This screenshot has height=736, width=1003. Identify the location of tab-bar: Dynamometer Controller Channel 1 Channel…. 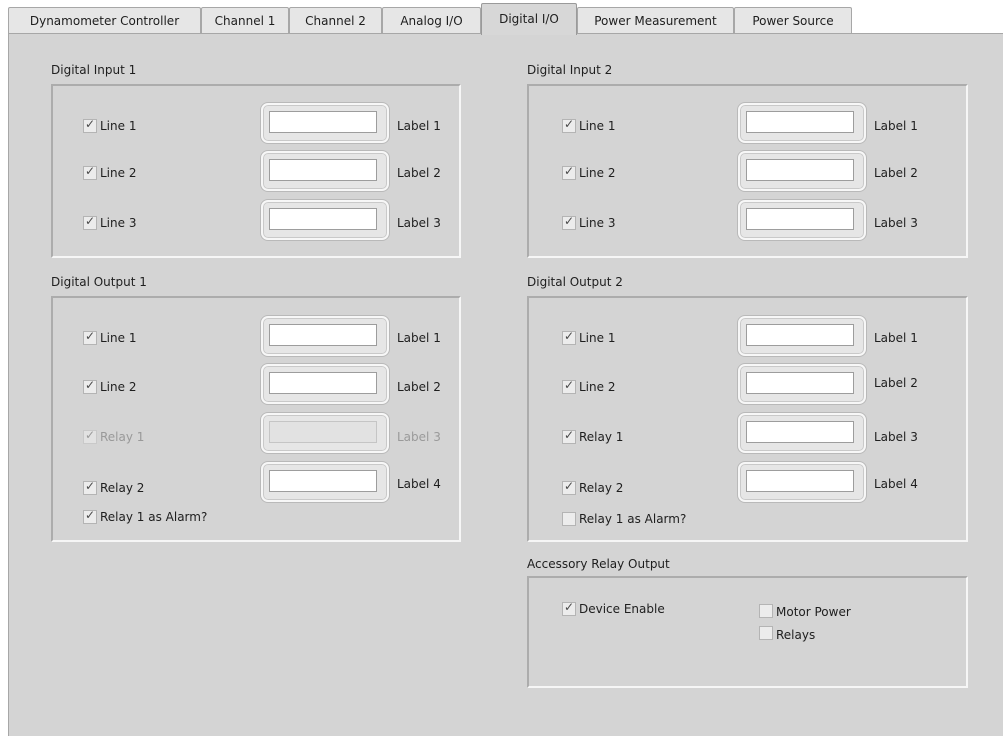
(501, 17).